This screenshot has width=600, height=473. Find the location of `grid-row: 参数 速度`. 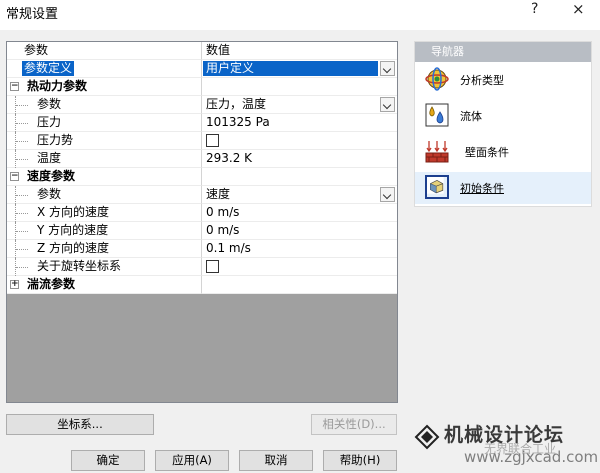

grid-row: 参数 速度 is located at coordinates (202, 195).